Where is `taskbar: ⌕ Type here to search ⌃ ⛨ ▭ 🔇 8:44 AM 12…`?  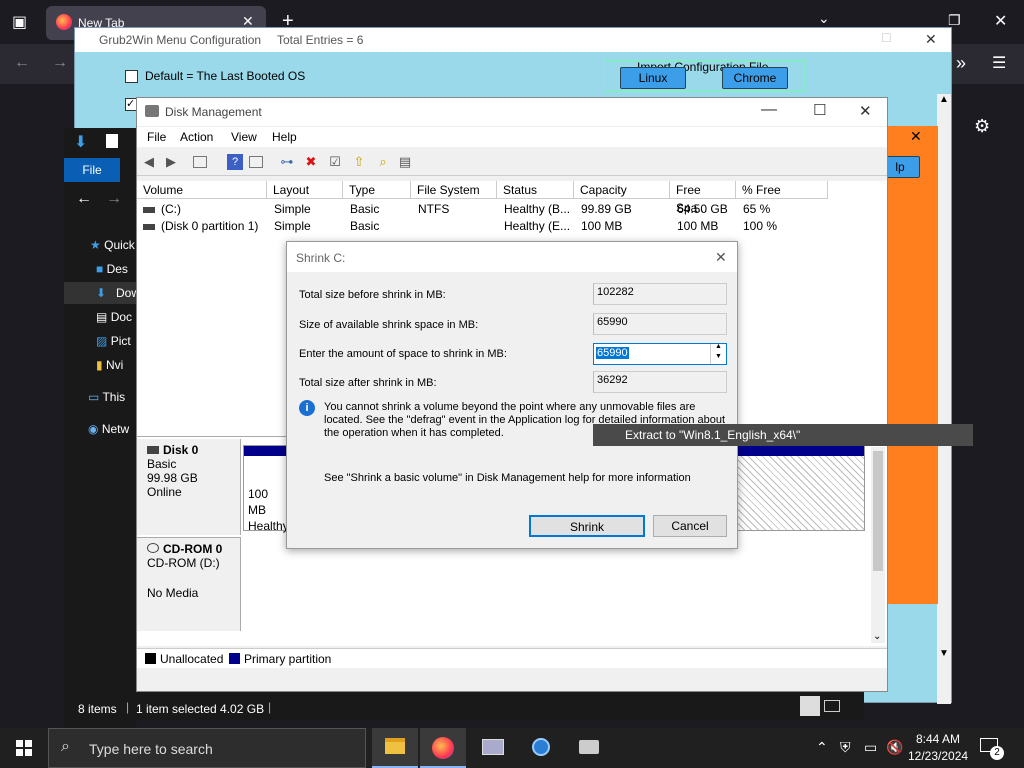 taskbar: ⌕ Type here to search ⌃ ⛨ ▭ 🔇 8:44 AM 12… is located at coordinates (512, 748).